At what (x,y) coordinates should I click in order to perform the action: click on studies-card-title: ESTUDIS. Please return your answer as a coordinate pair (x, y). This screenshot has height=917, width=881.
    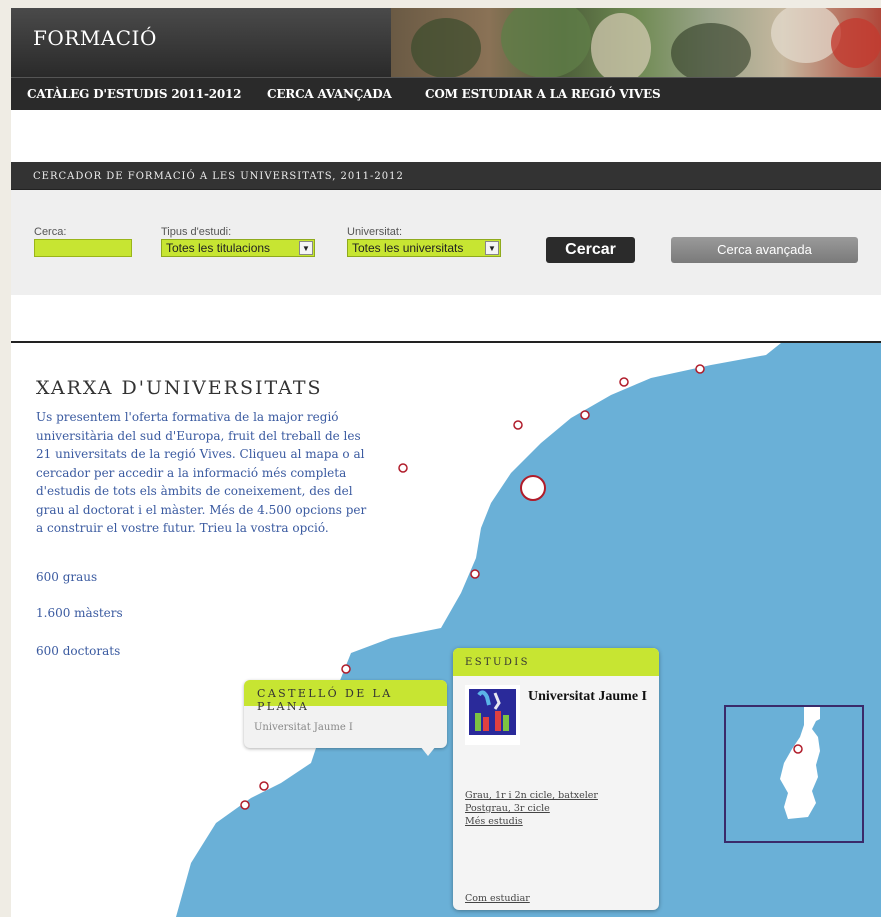
    Looking at the image, I should click on (497, 662).